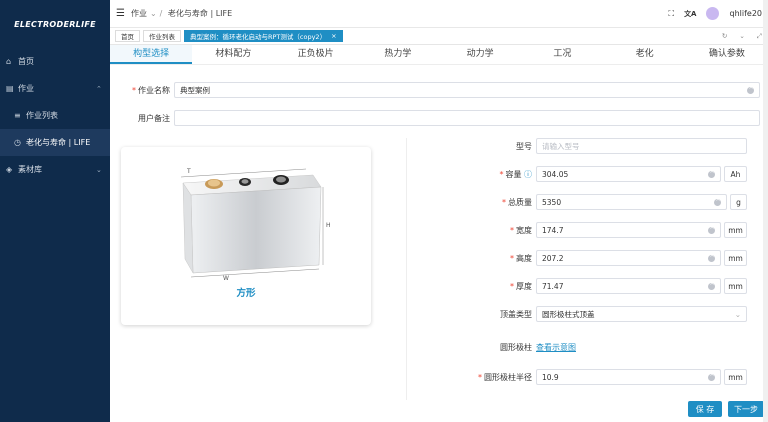  I want to click on capacity-input: 304.05, so click(628, 174).